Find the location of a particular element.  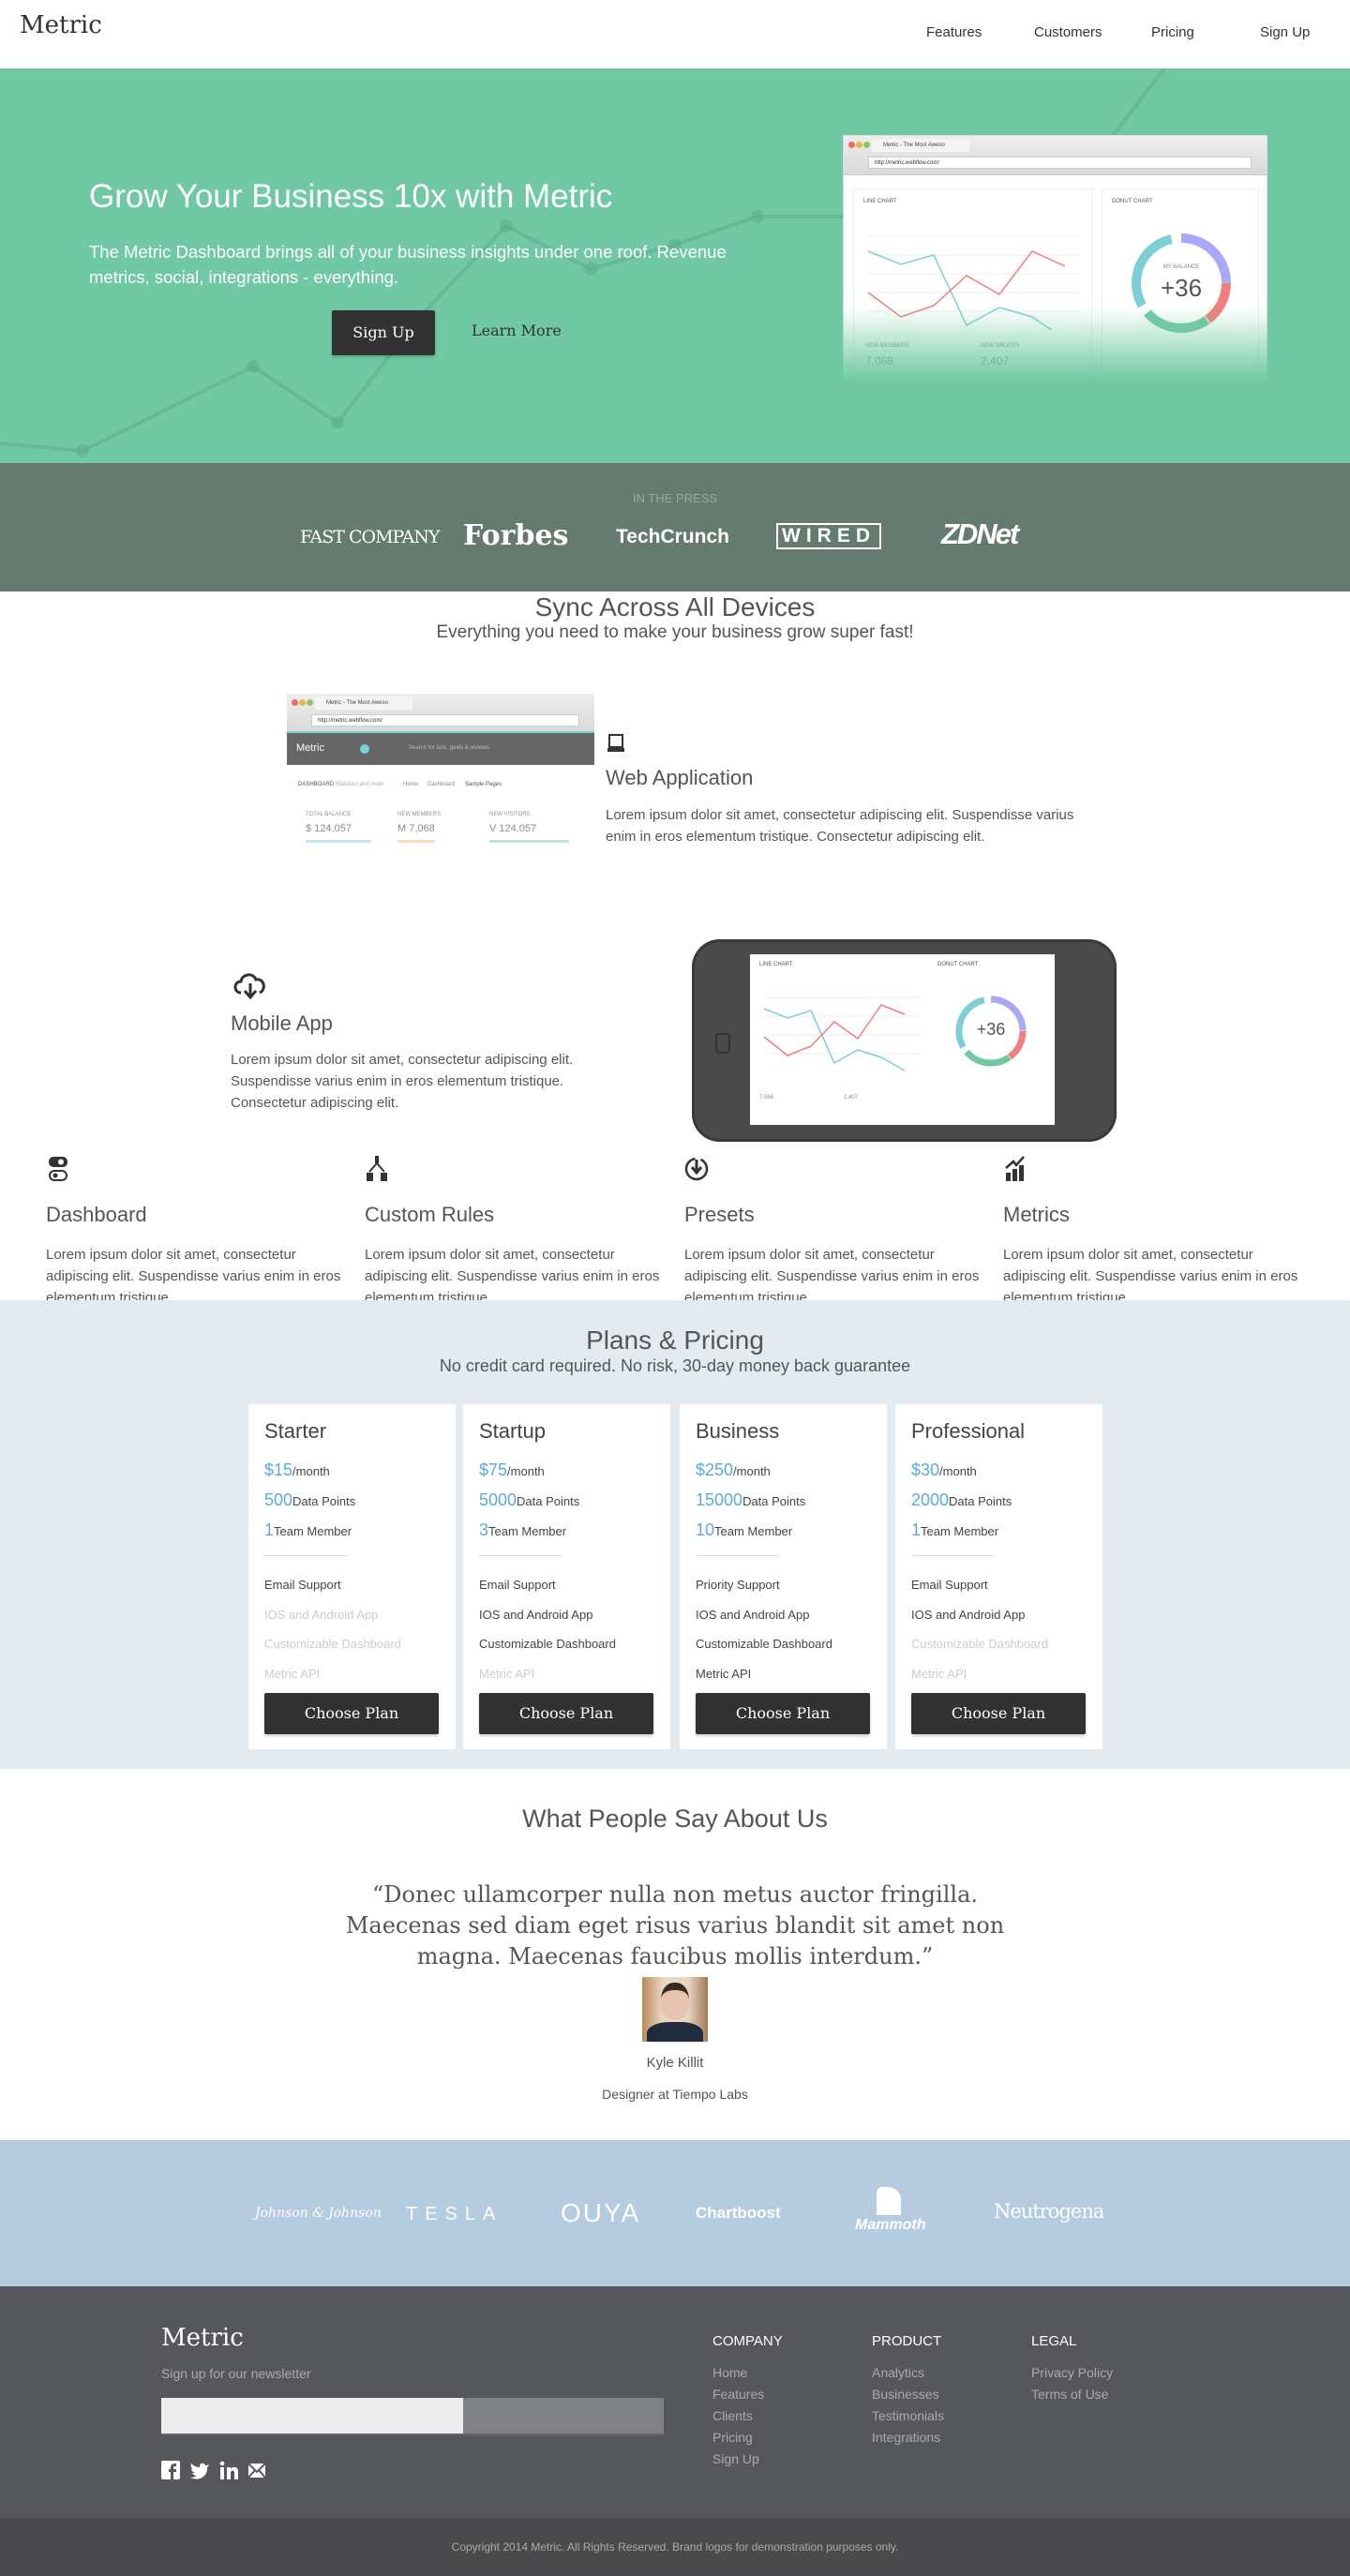

footer-logo: Metric is located at coordinates (202, 2338).